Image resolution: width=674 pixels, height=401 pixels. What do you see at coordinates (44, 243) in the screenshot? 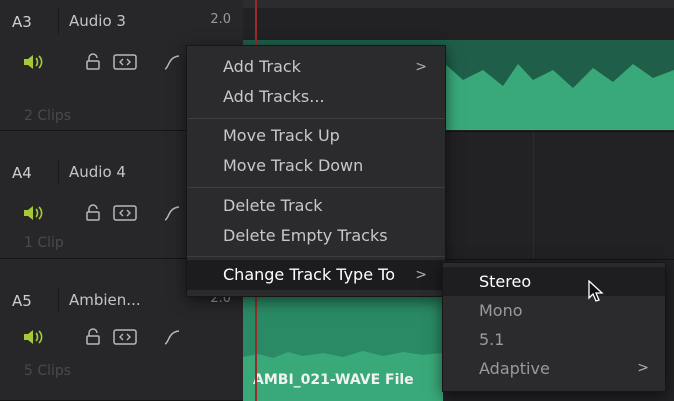
I see `clip-count: 1 Clip` at bounding box center [44, 243].